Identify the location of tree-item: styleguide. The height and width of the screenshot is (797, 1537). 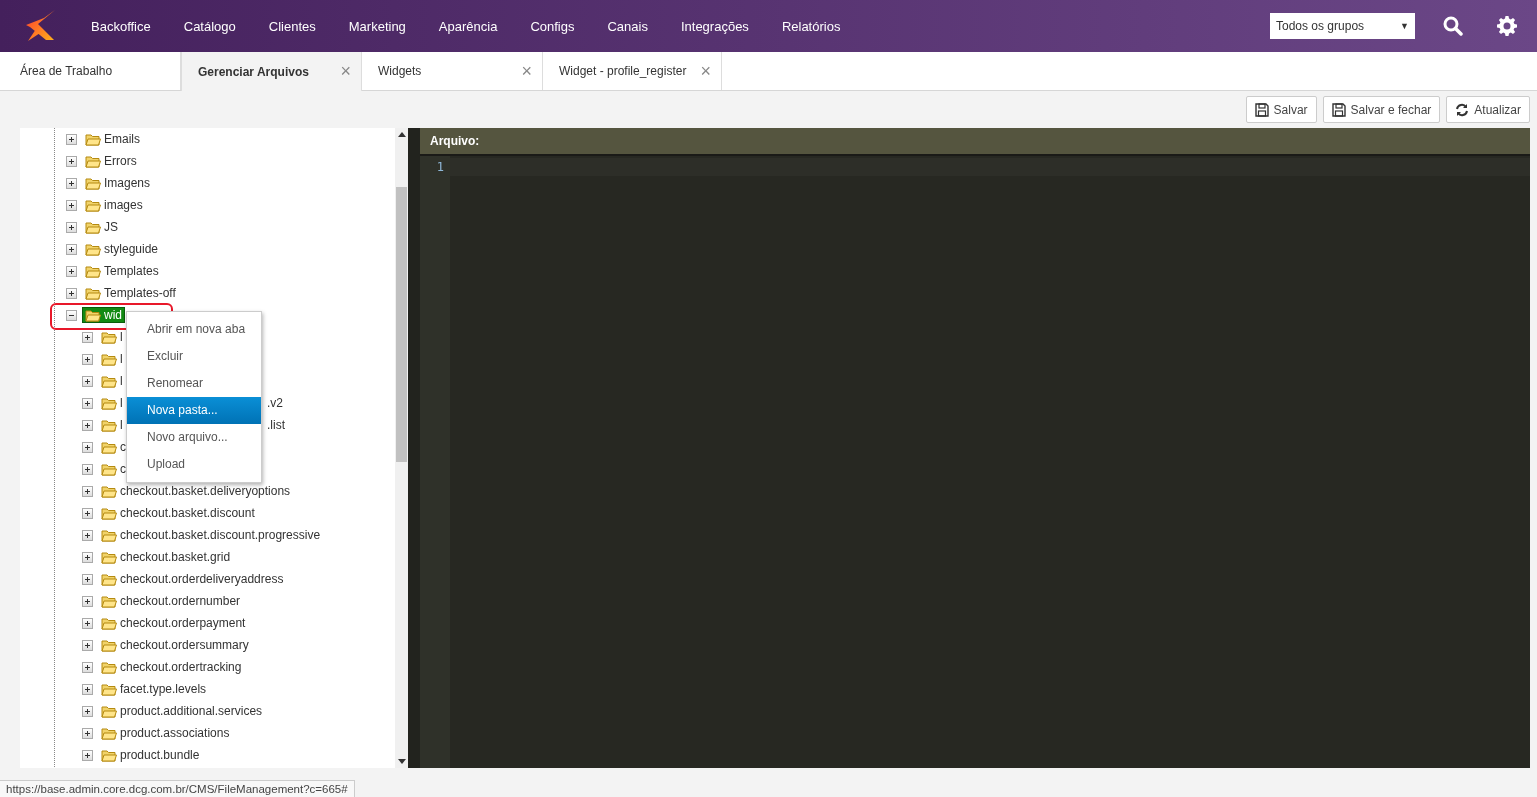
(122, 249).